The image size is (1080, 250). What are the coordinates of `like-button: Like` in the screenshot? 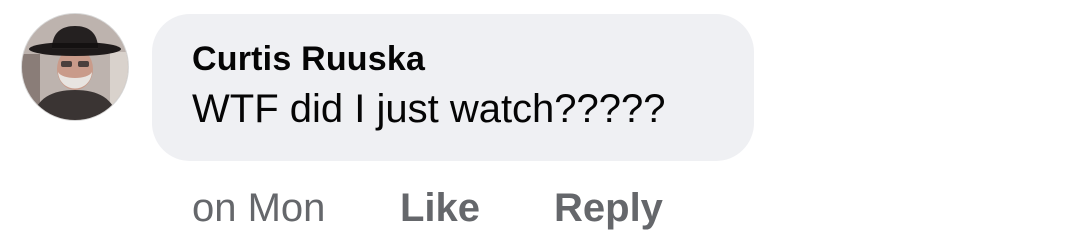 It's located at (440, 208).